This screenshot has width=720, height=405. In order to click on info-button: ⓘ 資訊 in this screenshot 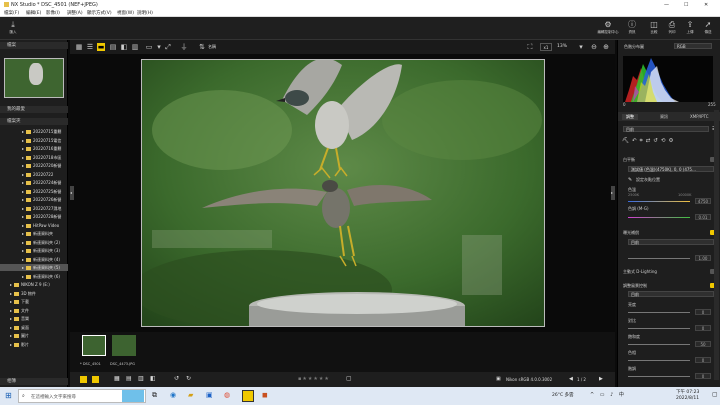, I will do `click(632, 29)`.